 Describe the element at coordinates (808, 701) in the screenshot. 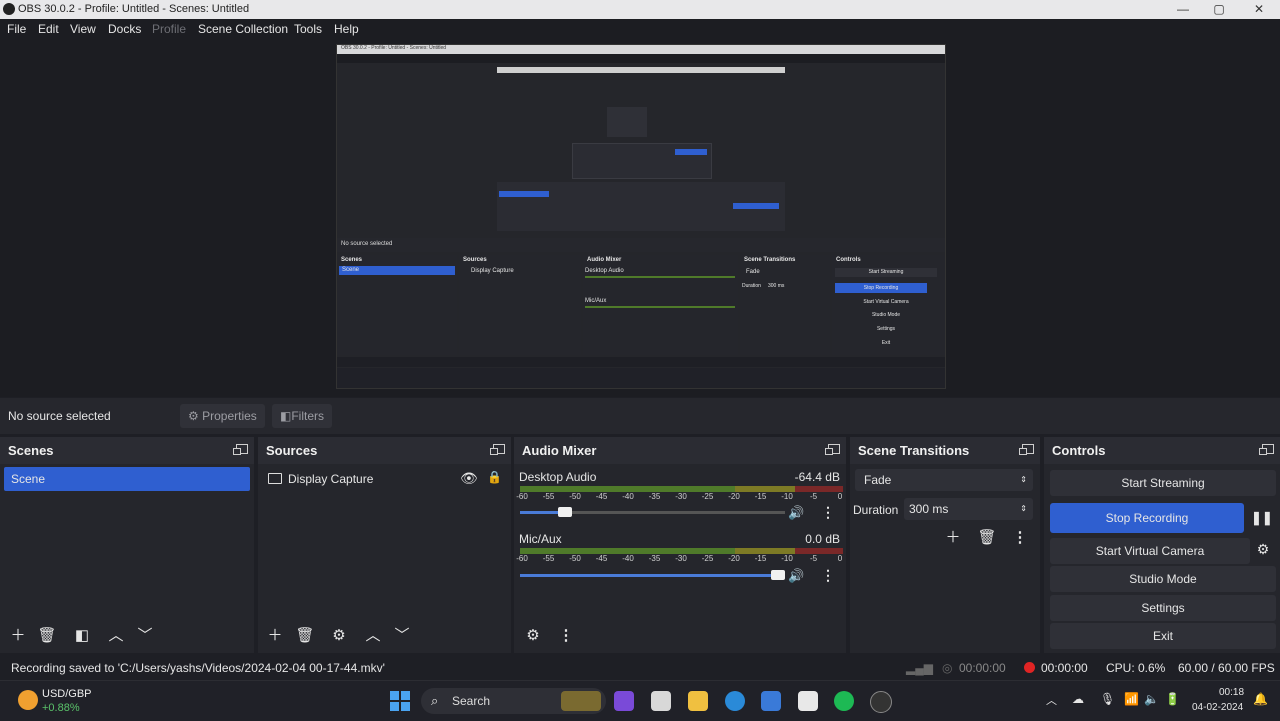

I see `notepad-icon` at that location.